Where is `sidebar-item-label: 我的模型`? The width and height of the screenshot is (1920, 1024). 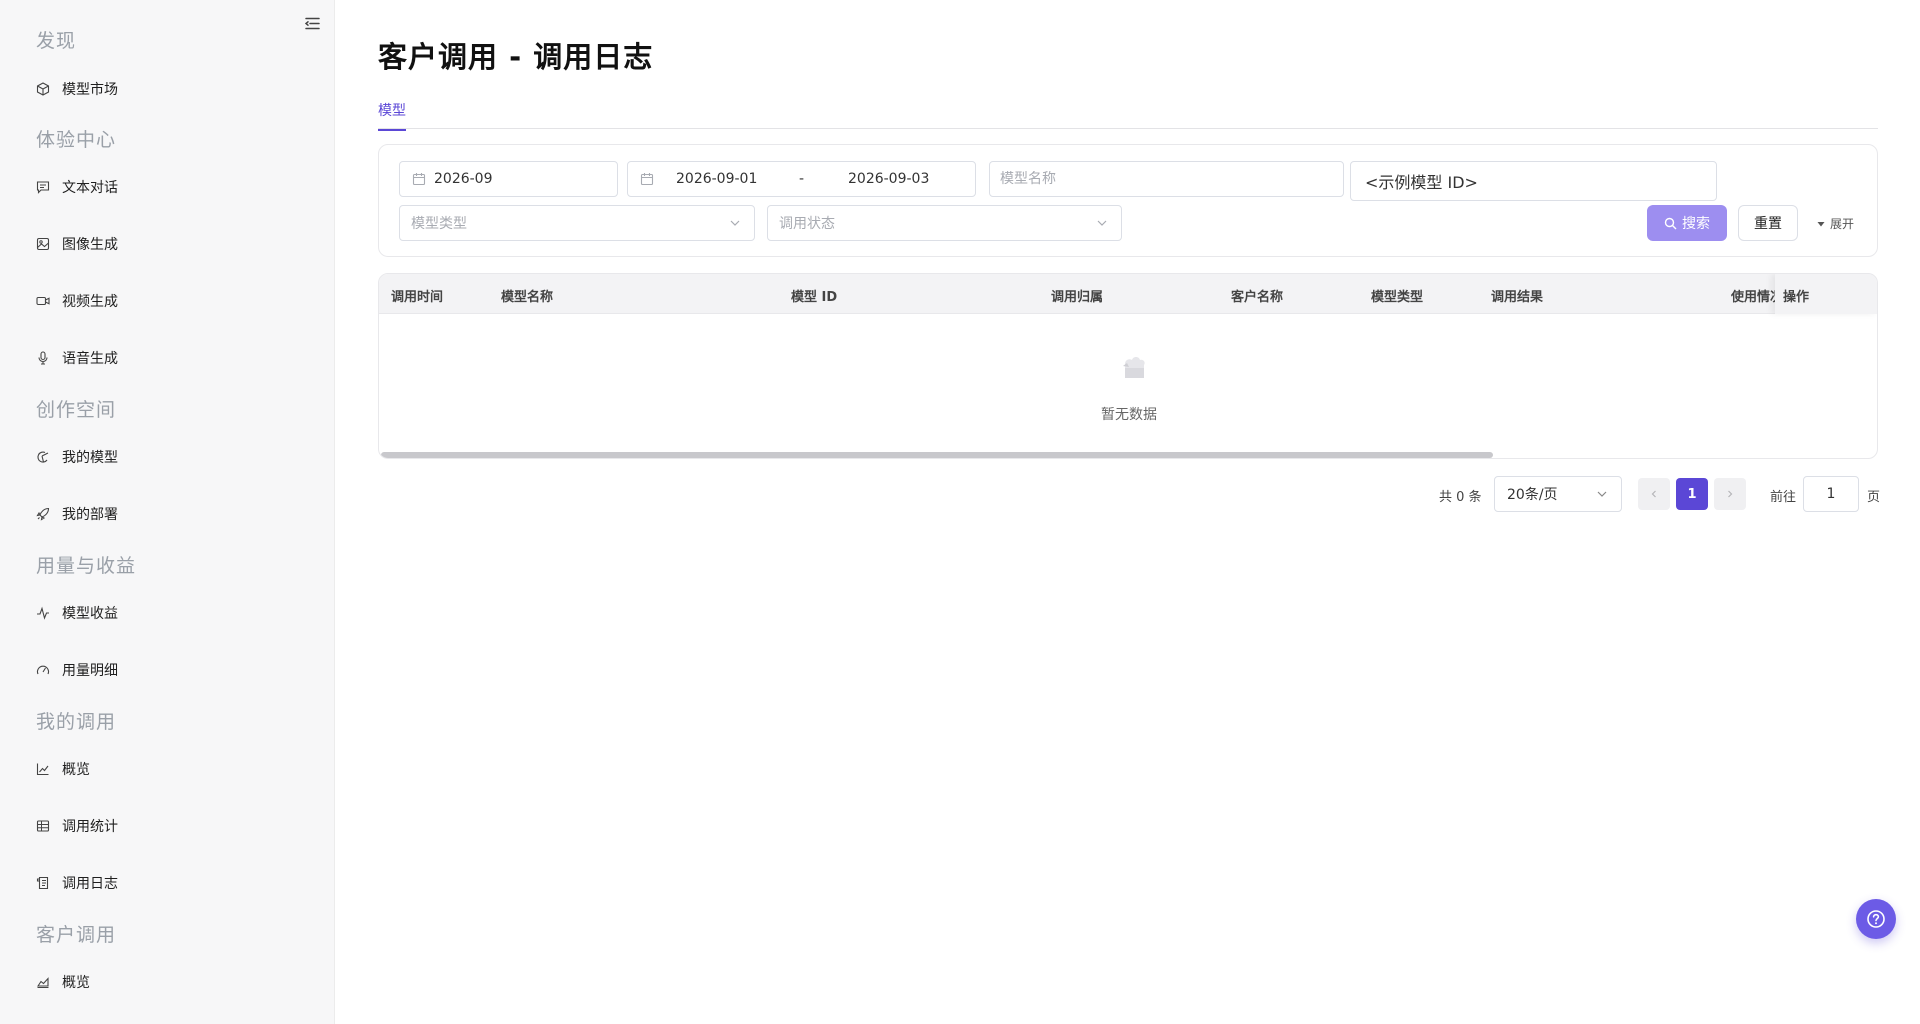 sidebar-item-label: 我的模型 is located at coordinates (90, 458).